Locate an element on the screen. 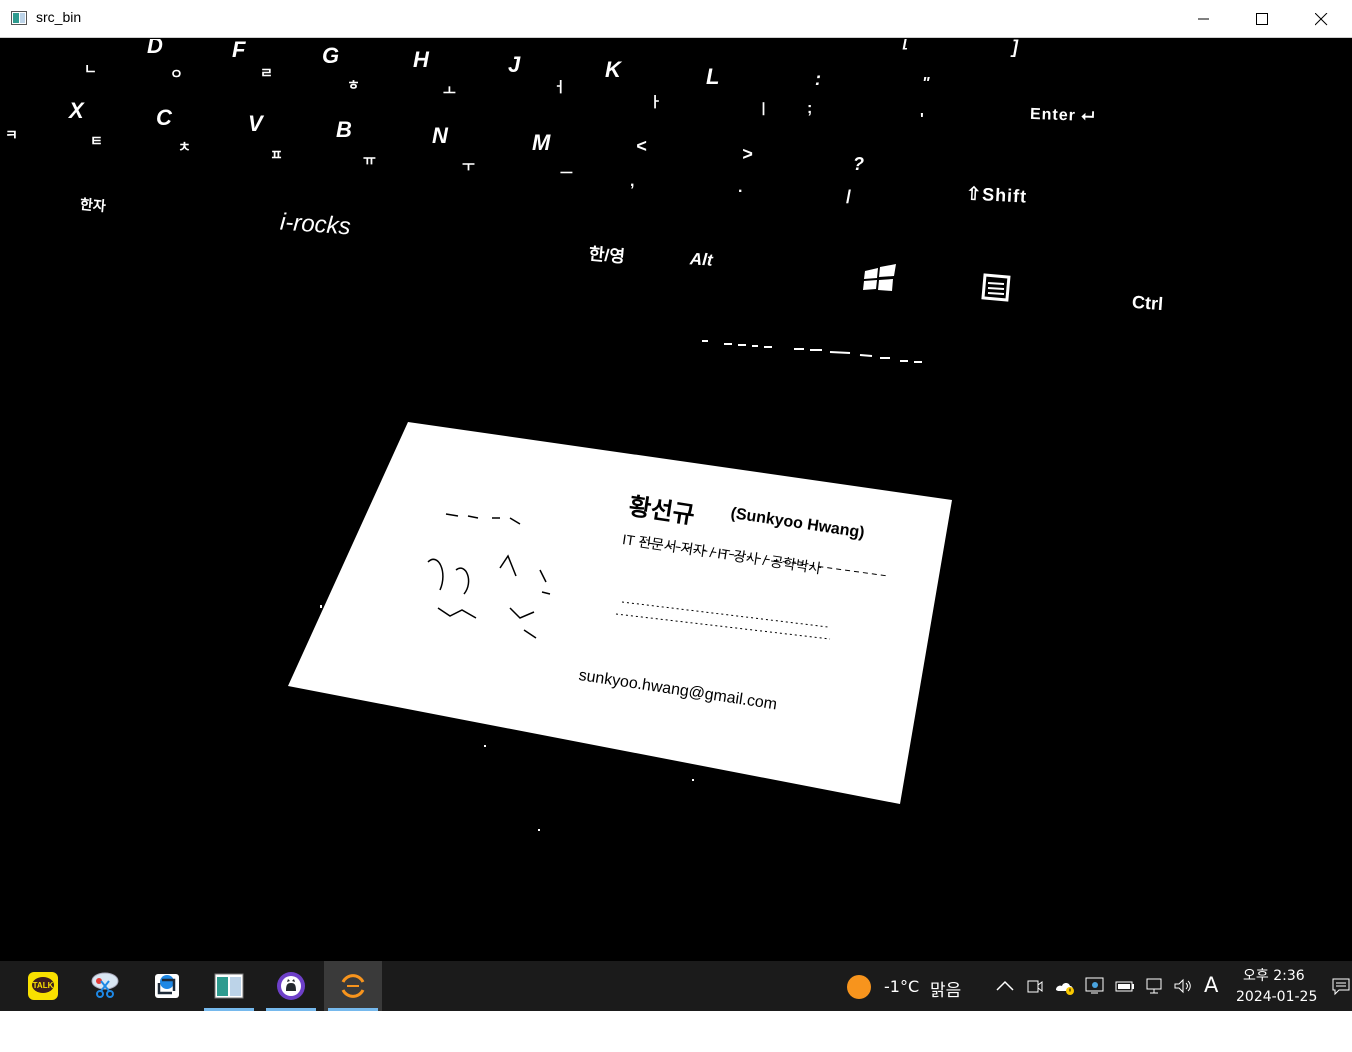 The width and height of the screenshot is (1352, 1052). taskbar-app-opencv-window is located at coordinates (229, 986).